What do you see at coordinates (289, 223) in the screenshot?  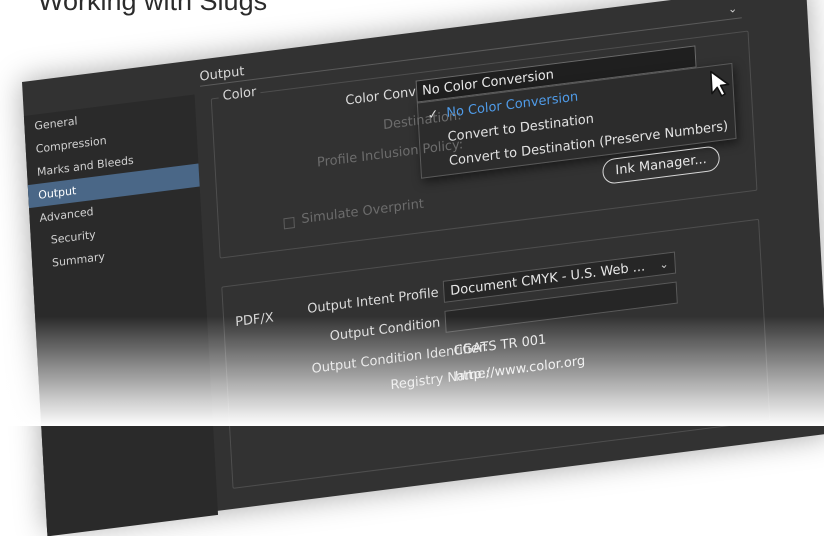 I see `simulate-overprint-checkbox` at bounding box center [289, 223].